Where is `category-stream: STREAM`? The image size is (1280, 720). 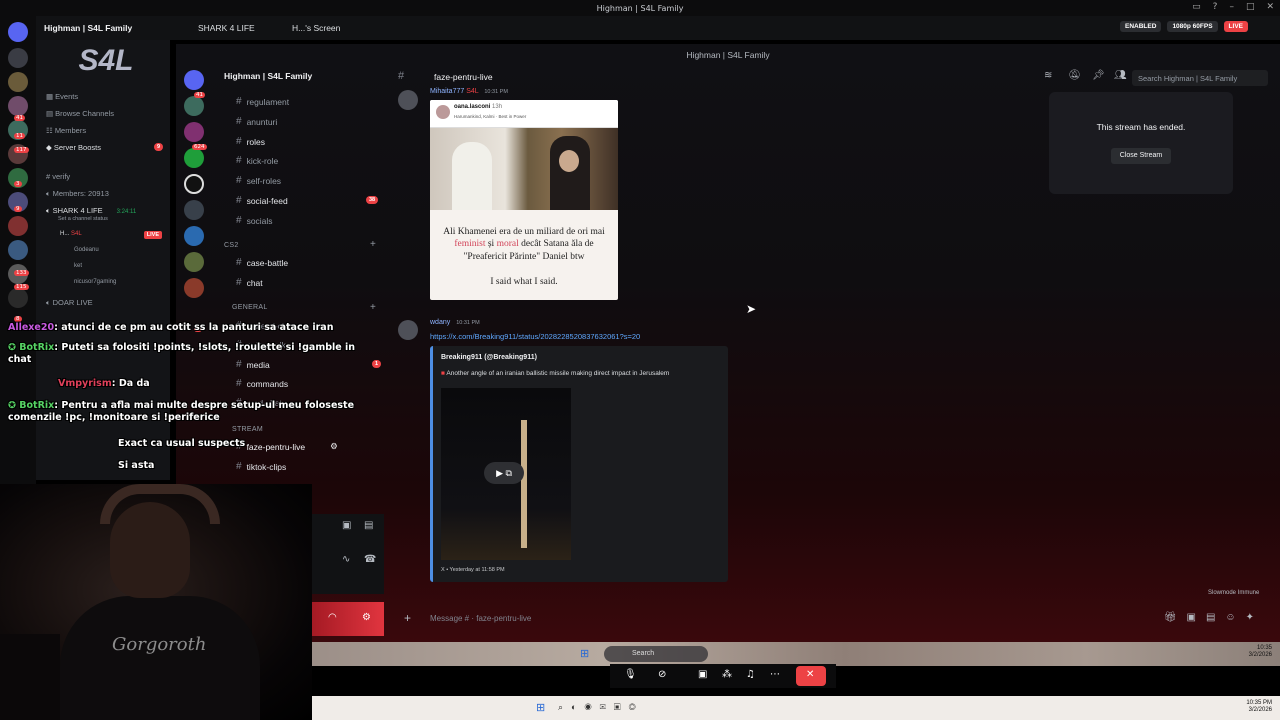
category-stream: STREAM is located at coordinates (247, 429).